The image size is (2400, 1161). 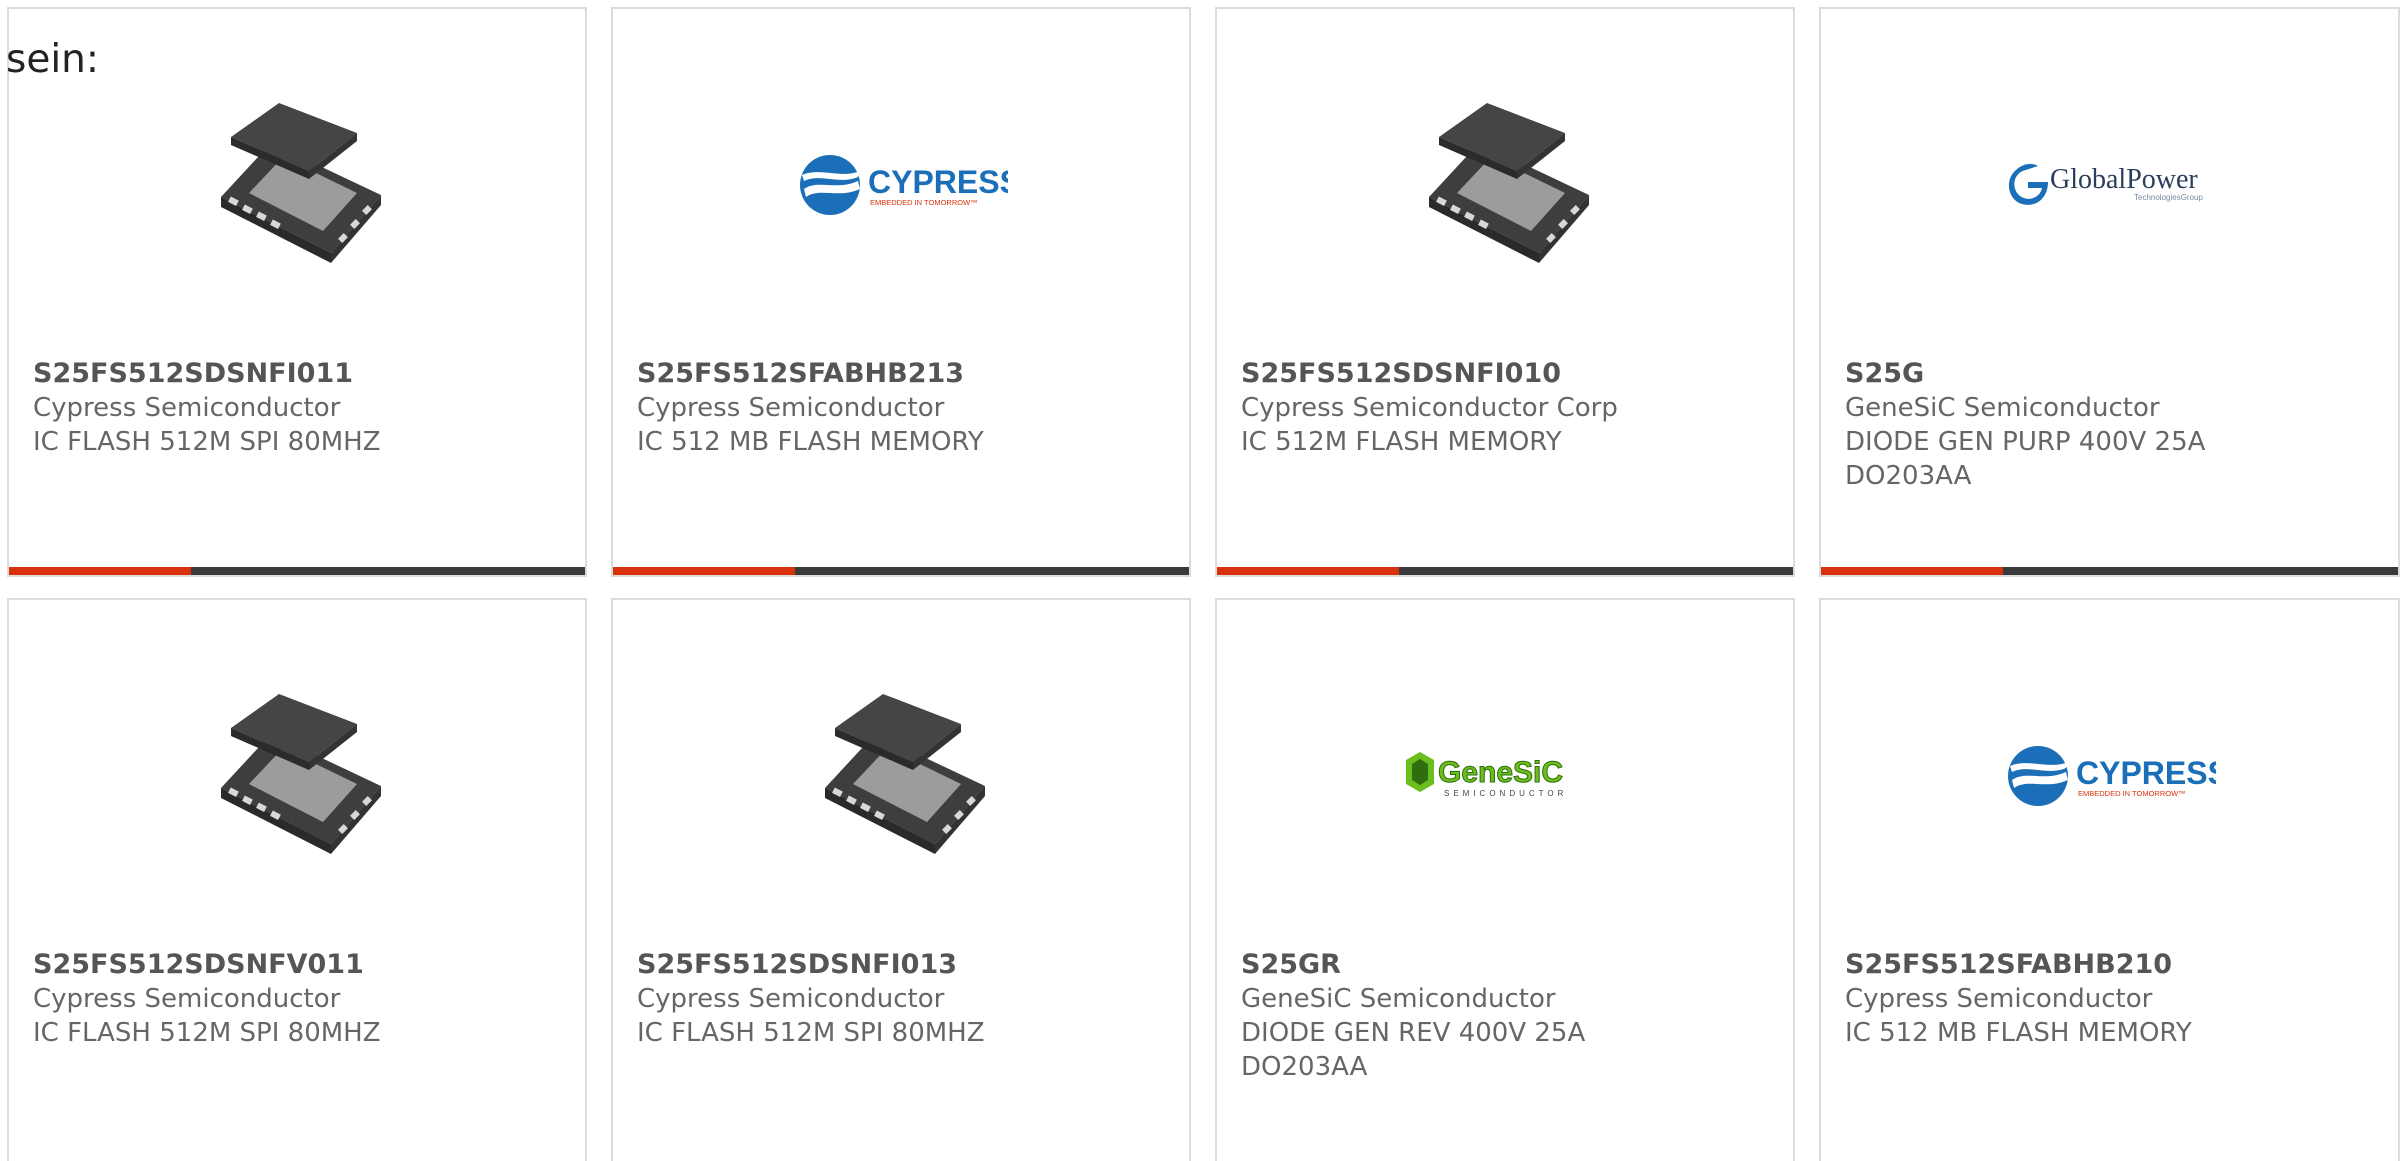 I want to click on description: DIODE GEN PURP 400V 25A DO203AA, so click(x=2025, y=459).